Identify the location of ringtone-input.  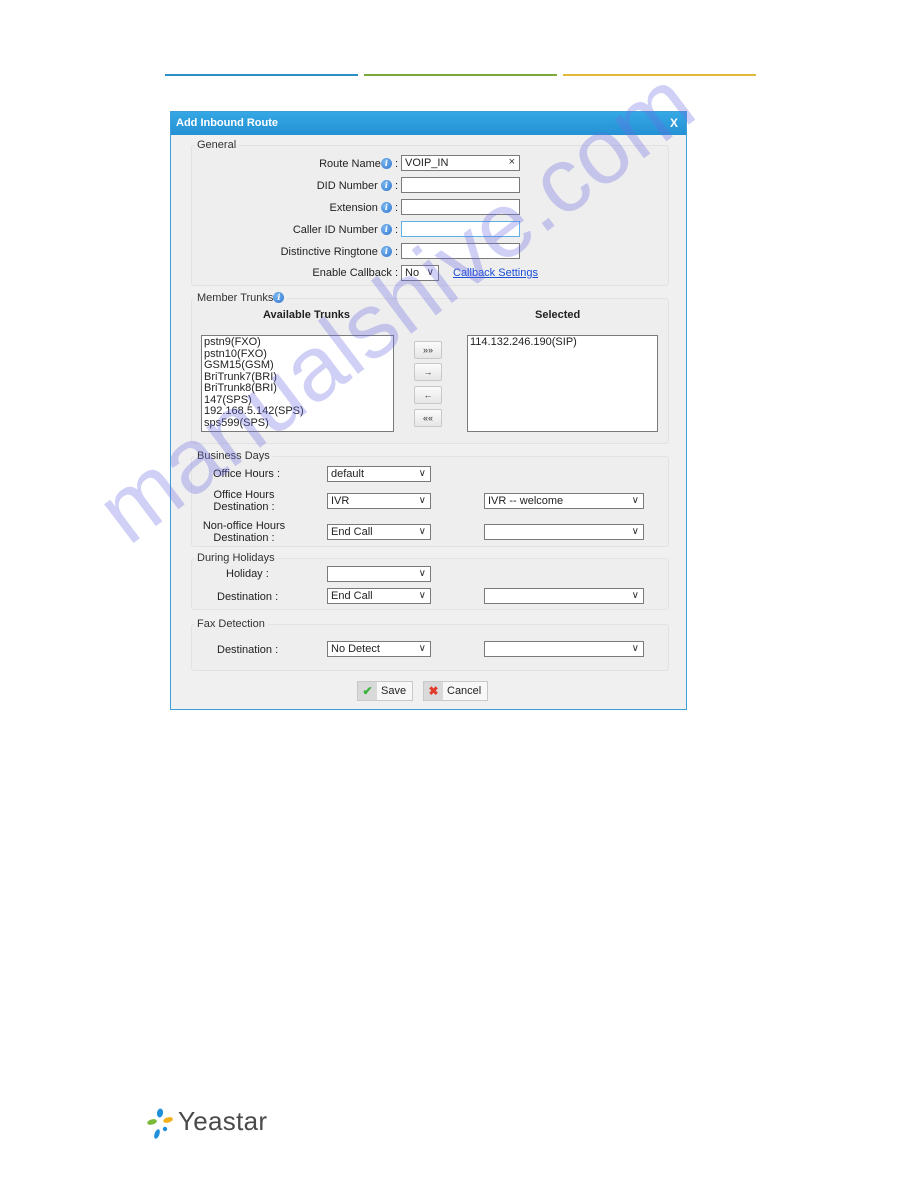
(460, 251).